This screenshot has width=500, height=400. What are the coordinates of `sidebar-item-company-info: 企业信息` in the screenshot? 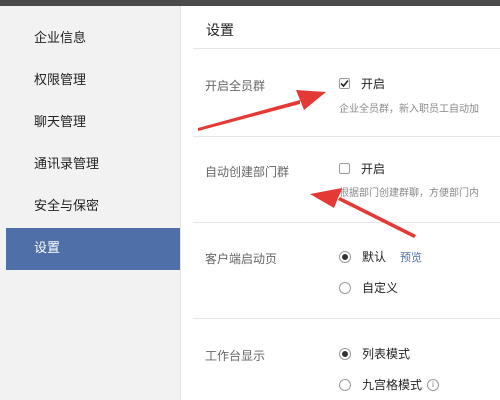 It's located at (93, 39).